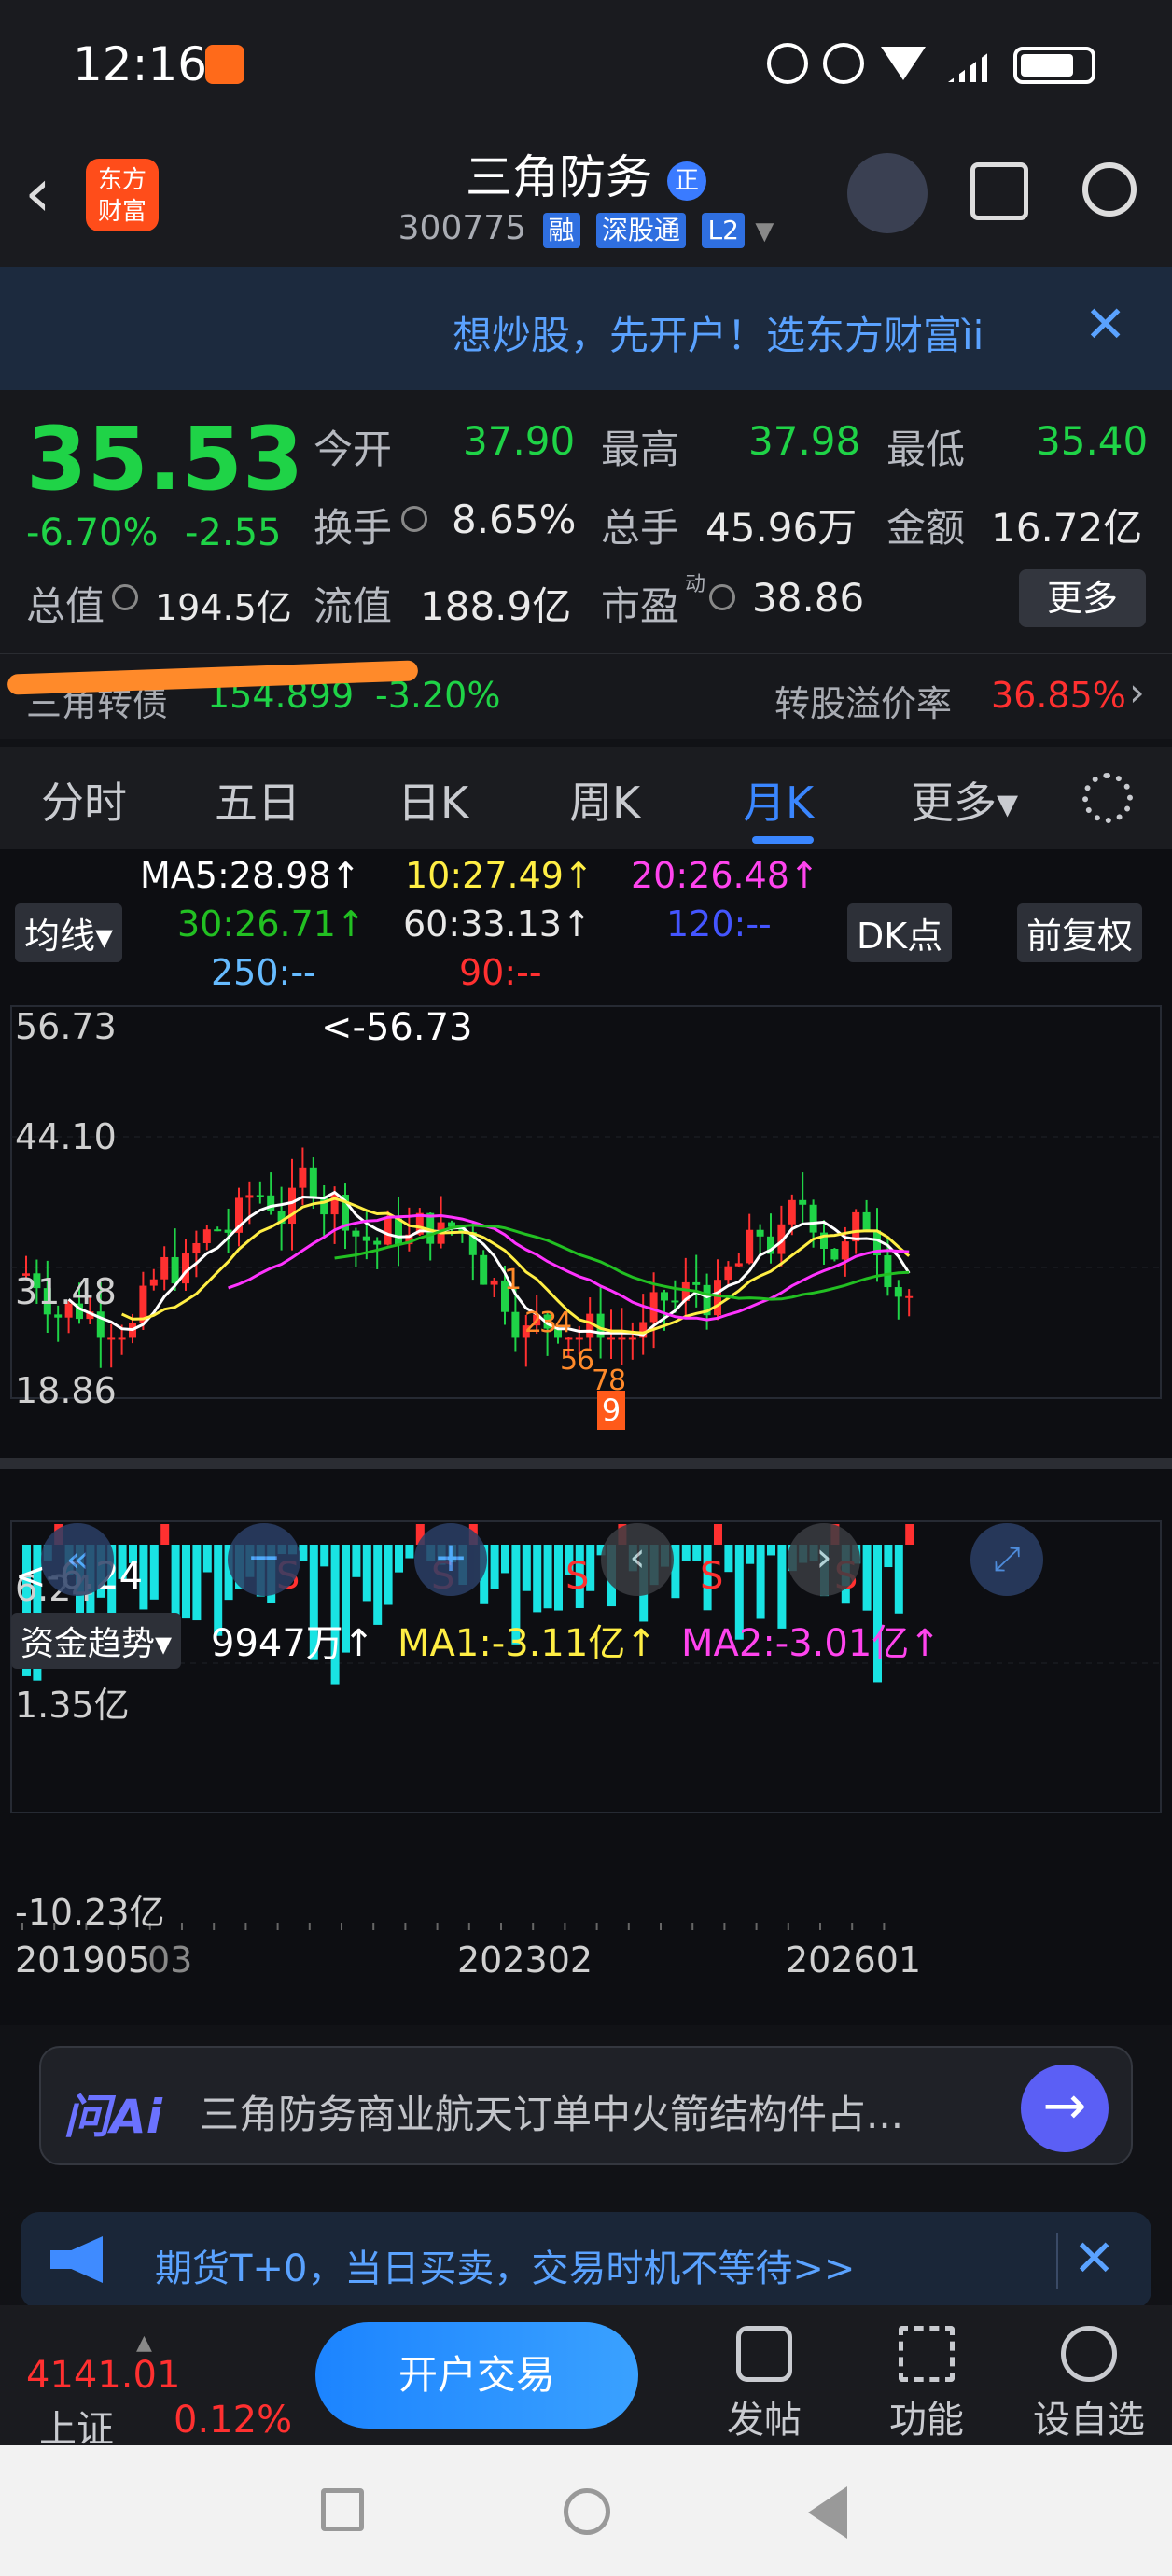 The width and height of the screenshot is (1172, 2576). What do you see at coordinates (1089, 2354) in the screenshot?
I see `more-dots-icon` at bounding box center [1089, 2354].